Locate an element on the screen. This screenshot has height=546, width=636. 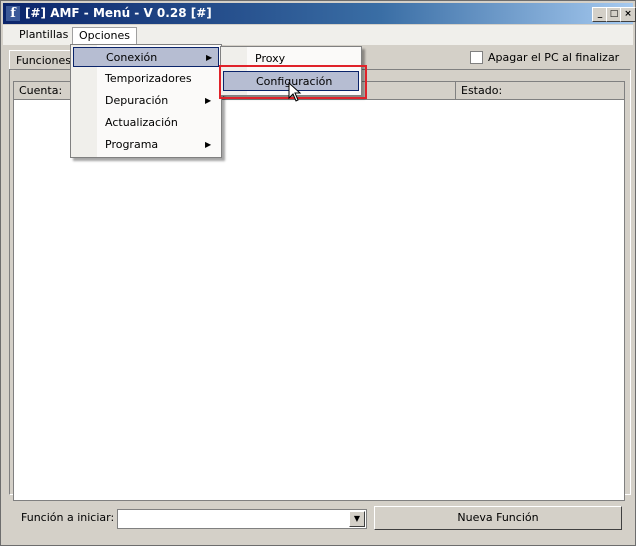
title-bar: f [#] AMF - Menú - V 0.28 [#] _ □ × is located at coordinates (319, 13).